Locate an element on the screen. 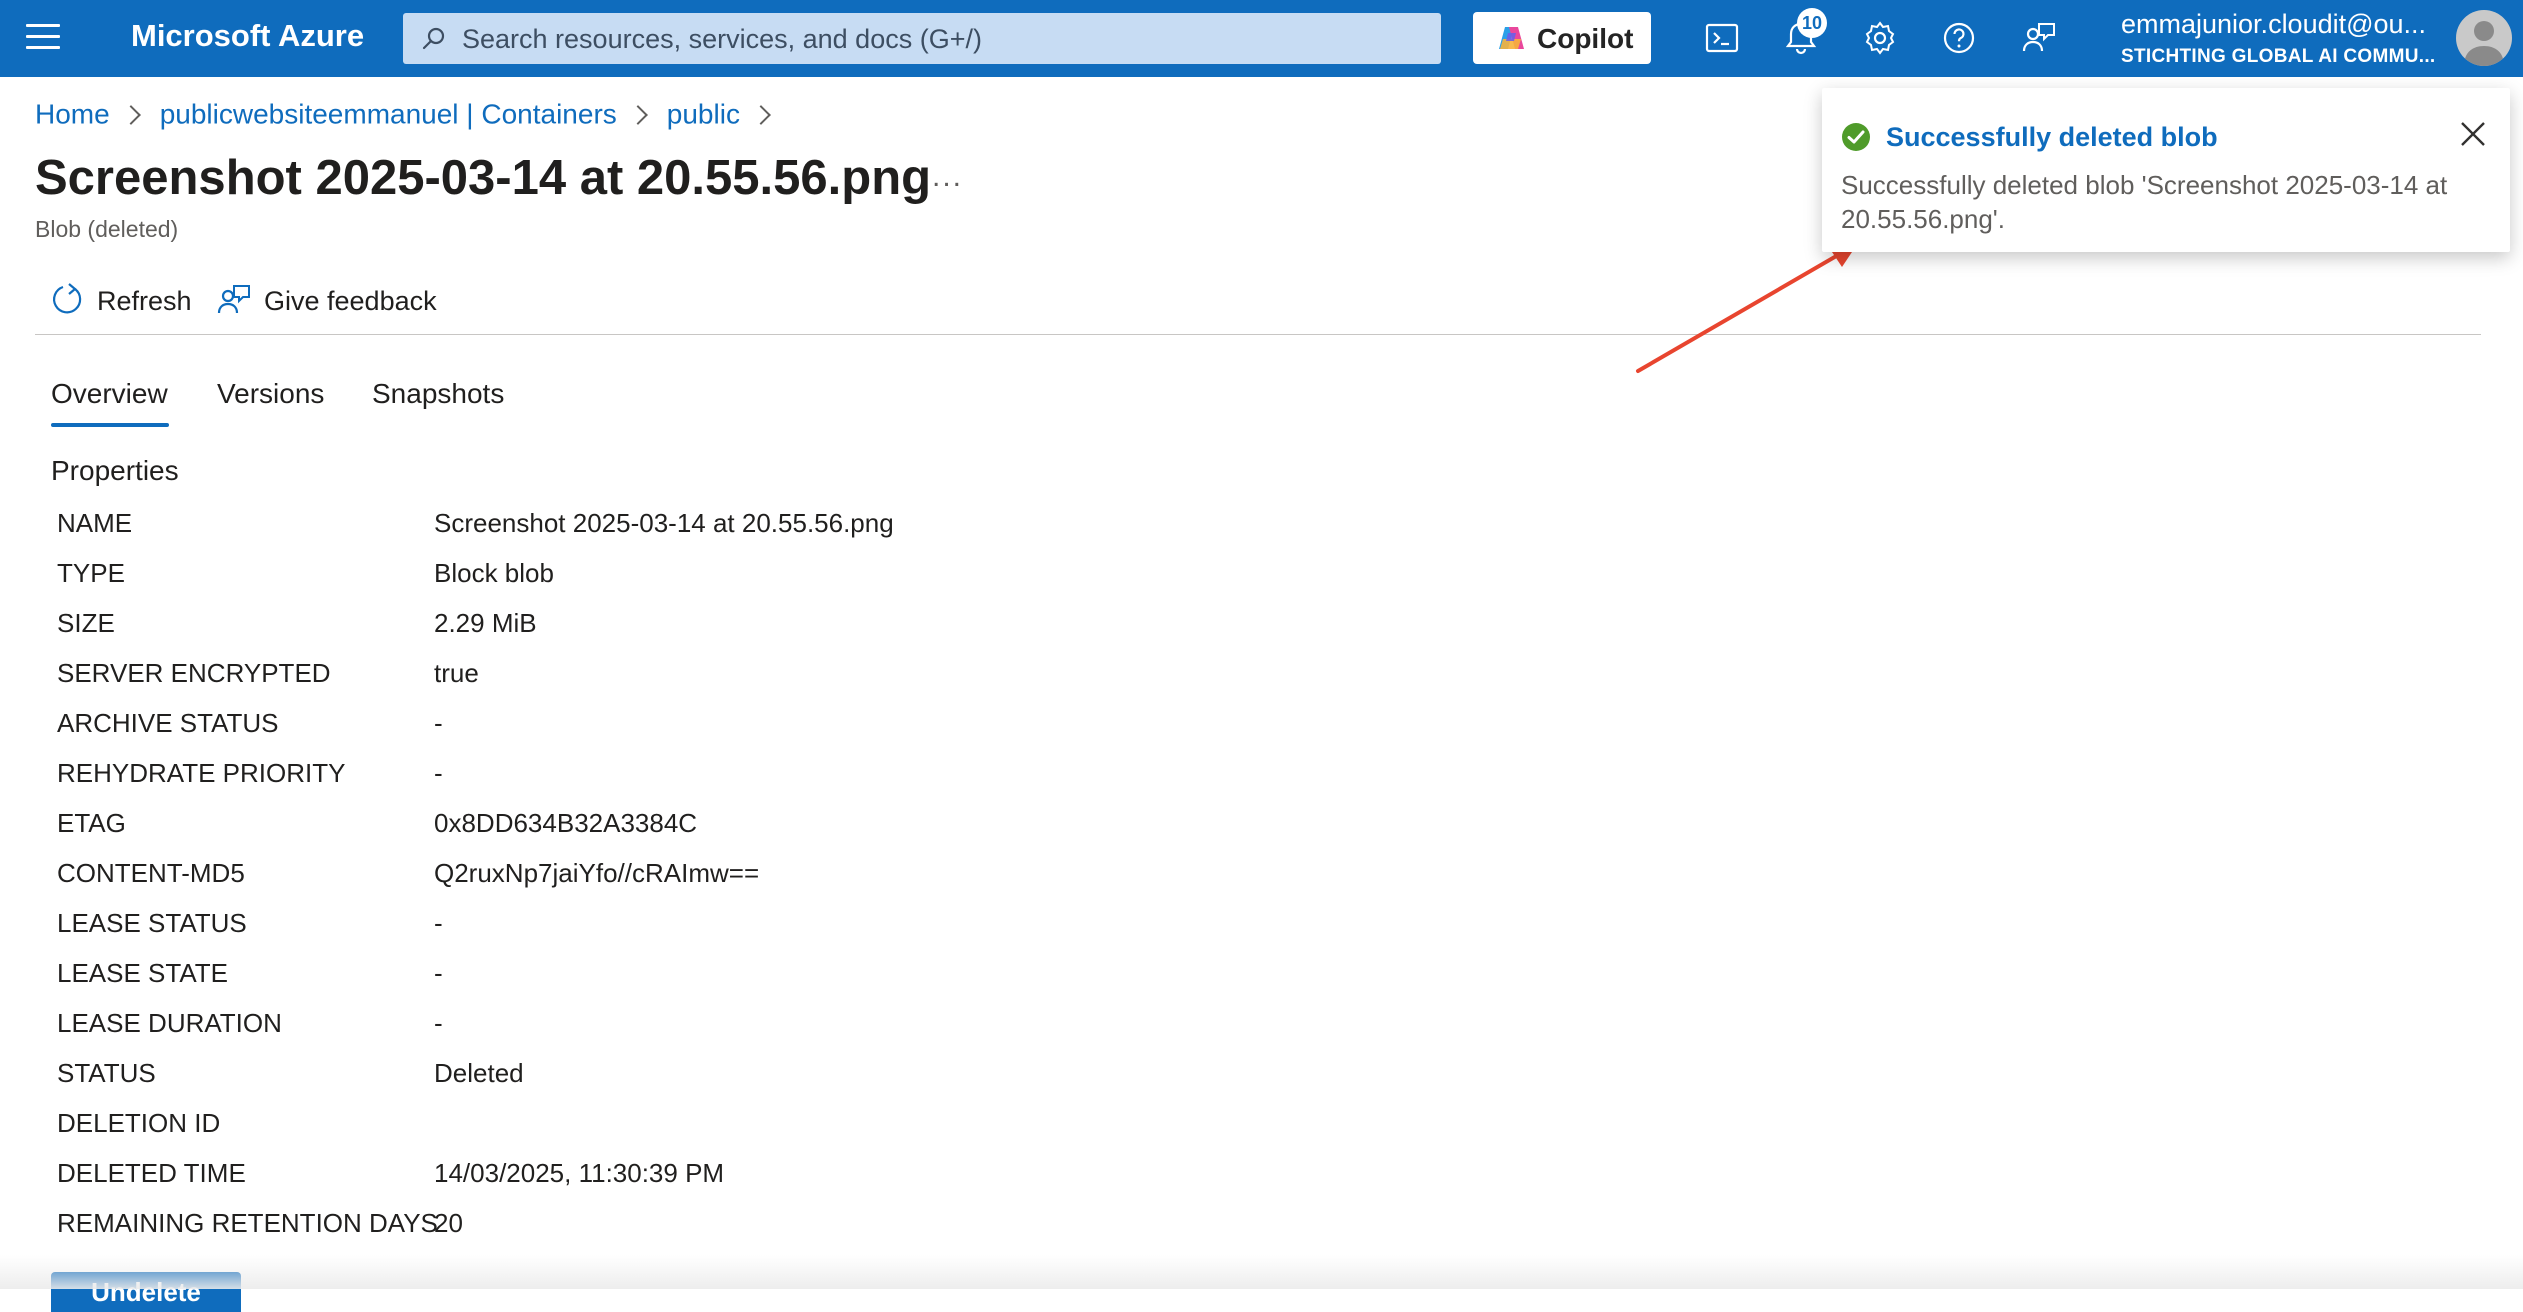  tab-overview: Overview is located at coordinates (109, 394).